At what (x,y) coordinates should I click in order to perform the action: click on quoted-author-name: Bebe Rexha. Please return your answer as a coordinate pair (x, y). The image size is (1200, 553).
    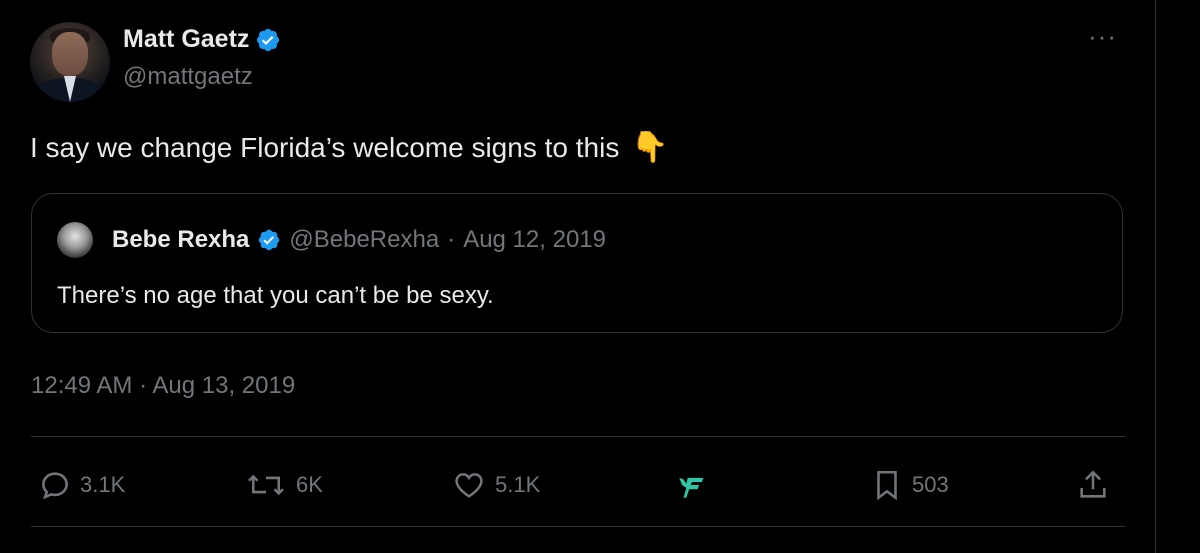
    Looking at the image, I should click on (181, 239).